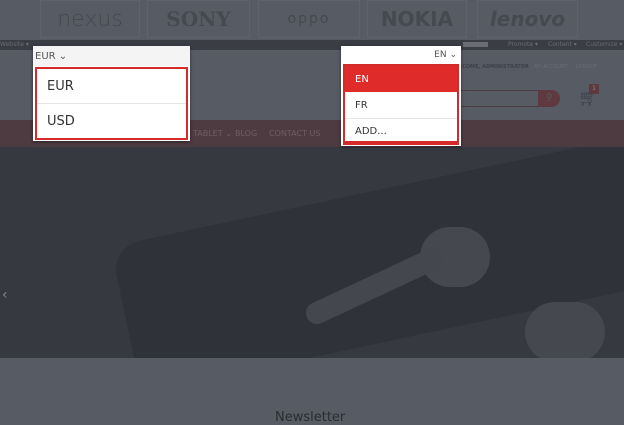 The width and height of the screenshot is (624, 425). I want to click on cart-badge: 1, so click(594, 89).